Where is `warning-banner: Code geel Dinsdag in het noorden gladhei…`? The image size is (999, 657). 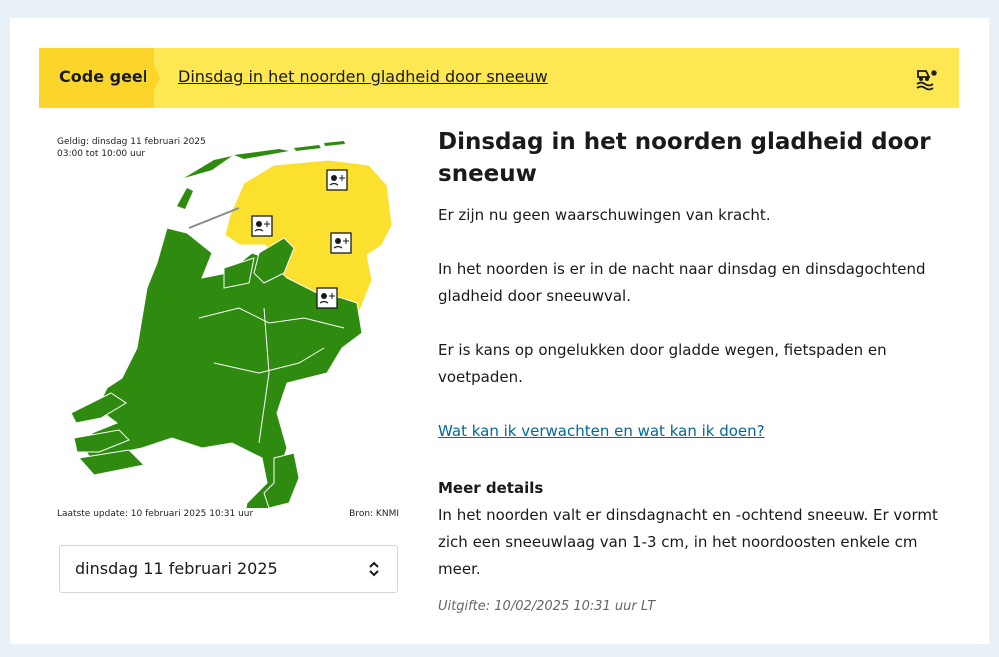
warning-banner: Code geel Dinsdag in het noorden gladhei… is located at coordinates (499, 78).